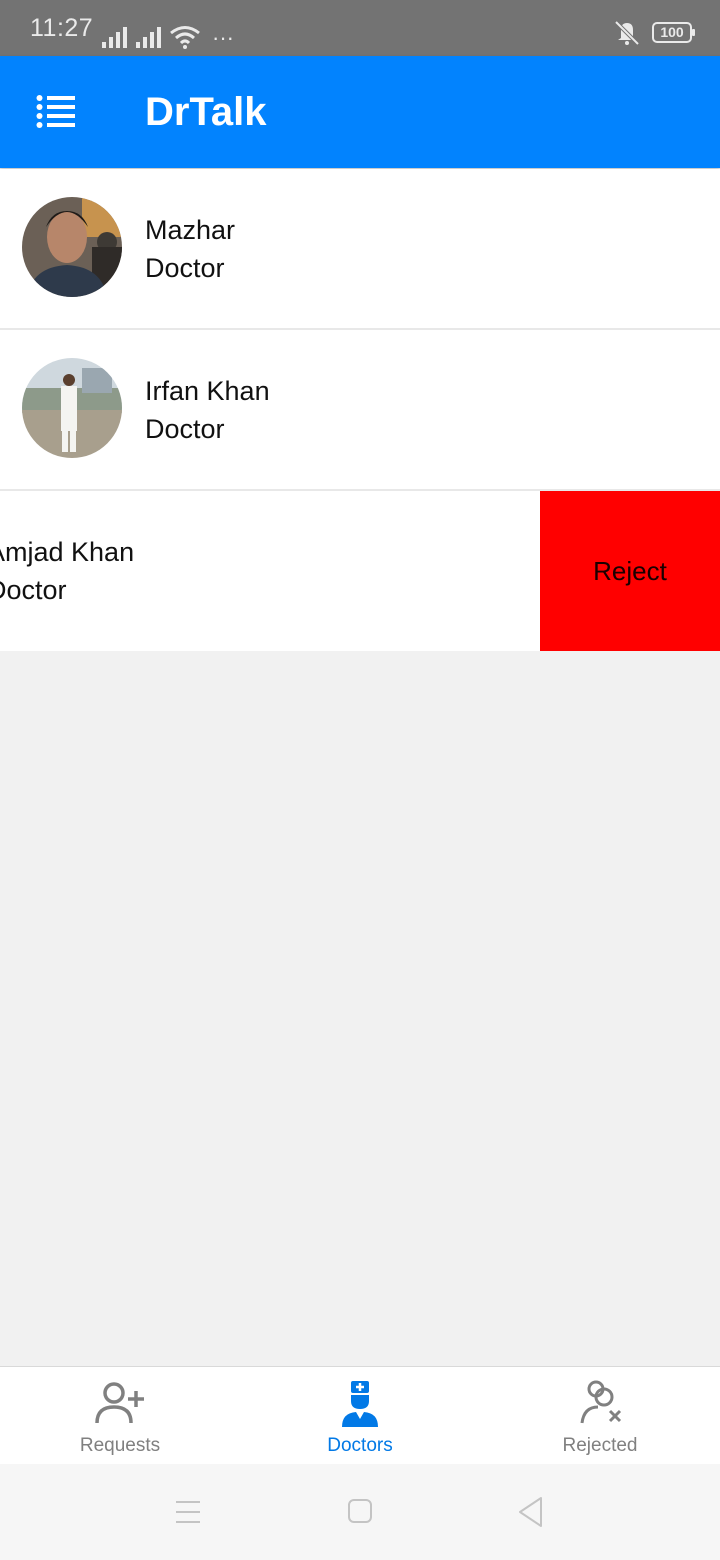 The image size is (720, 1560). Describe the element at coordinates (120, 1445) in the screenshot. I see `tab-requests-label: Requests` at that location.